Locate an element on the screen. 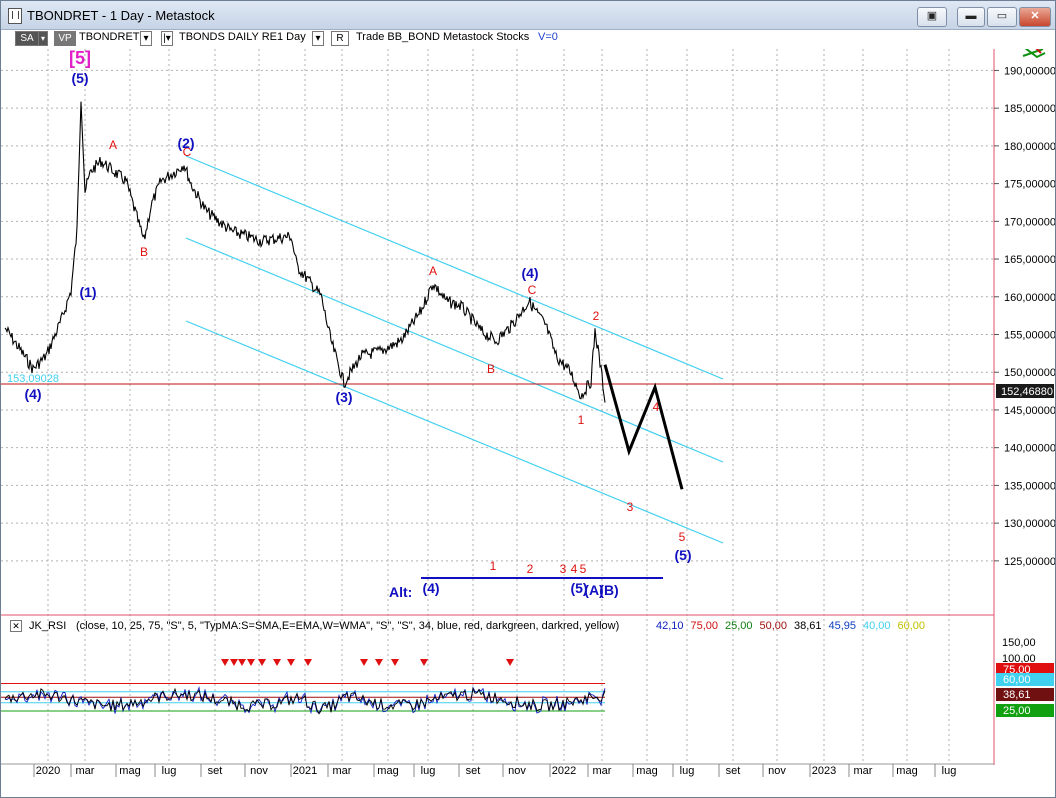 Image resolution: width=1056 pixels, height=798 pixels. wave-label-red: C is located at coordinates (532, 290).